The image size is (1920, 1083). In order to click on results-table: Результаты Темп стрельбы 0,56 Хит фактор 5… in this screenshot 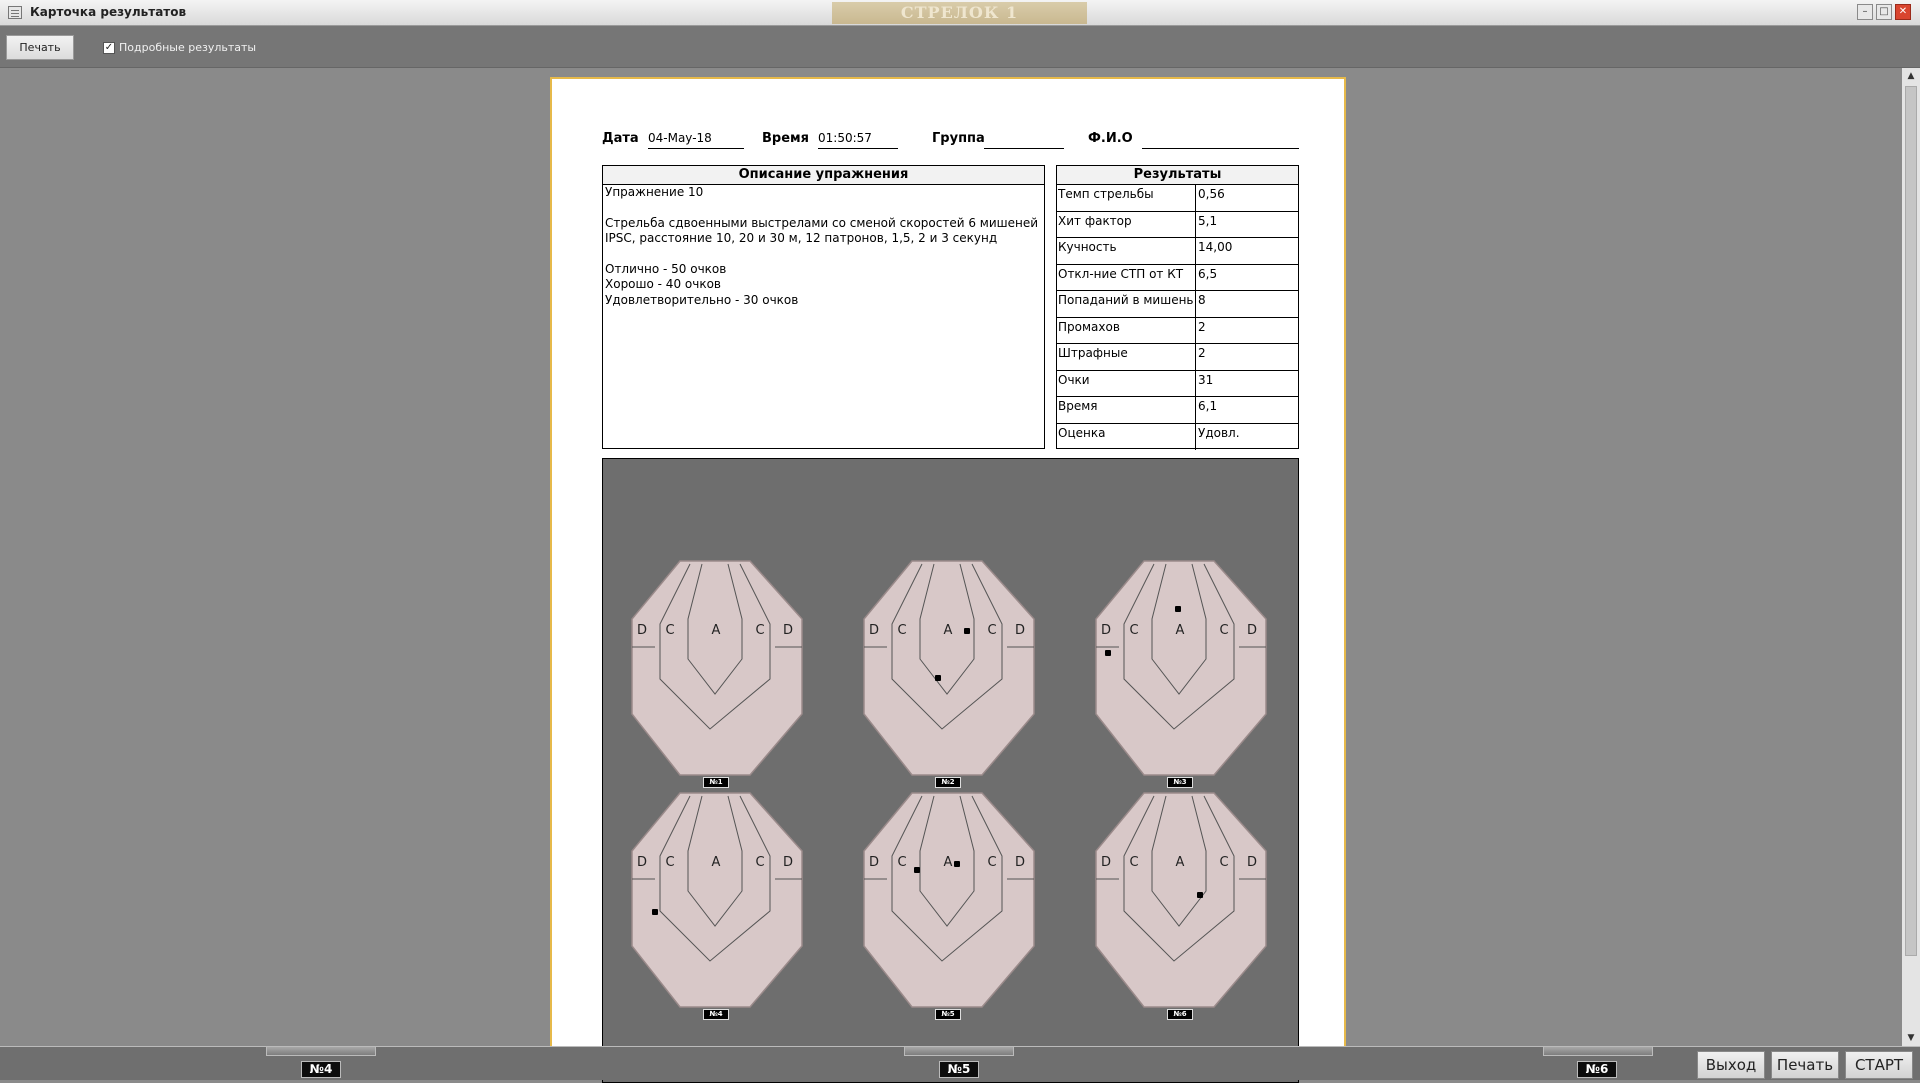, I will do `click(1177, 307)`.